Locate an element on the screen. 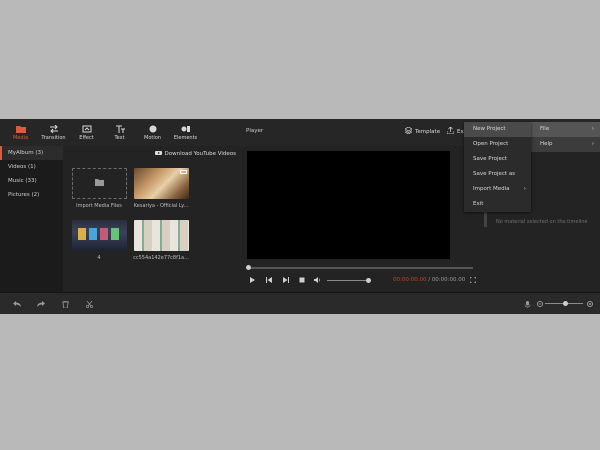 The width and height of the screenshot is (600, 450). scrubber-handle is located at coordinates (248, 267).